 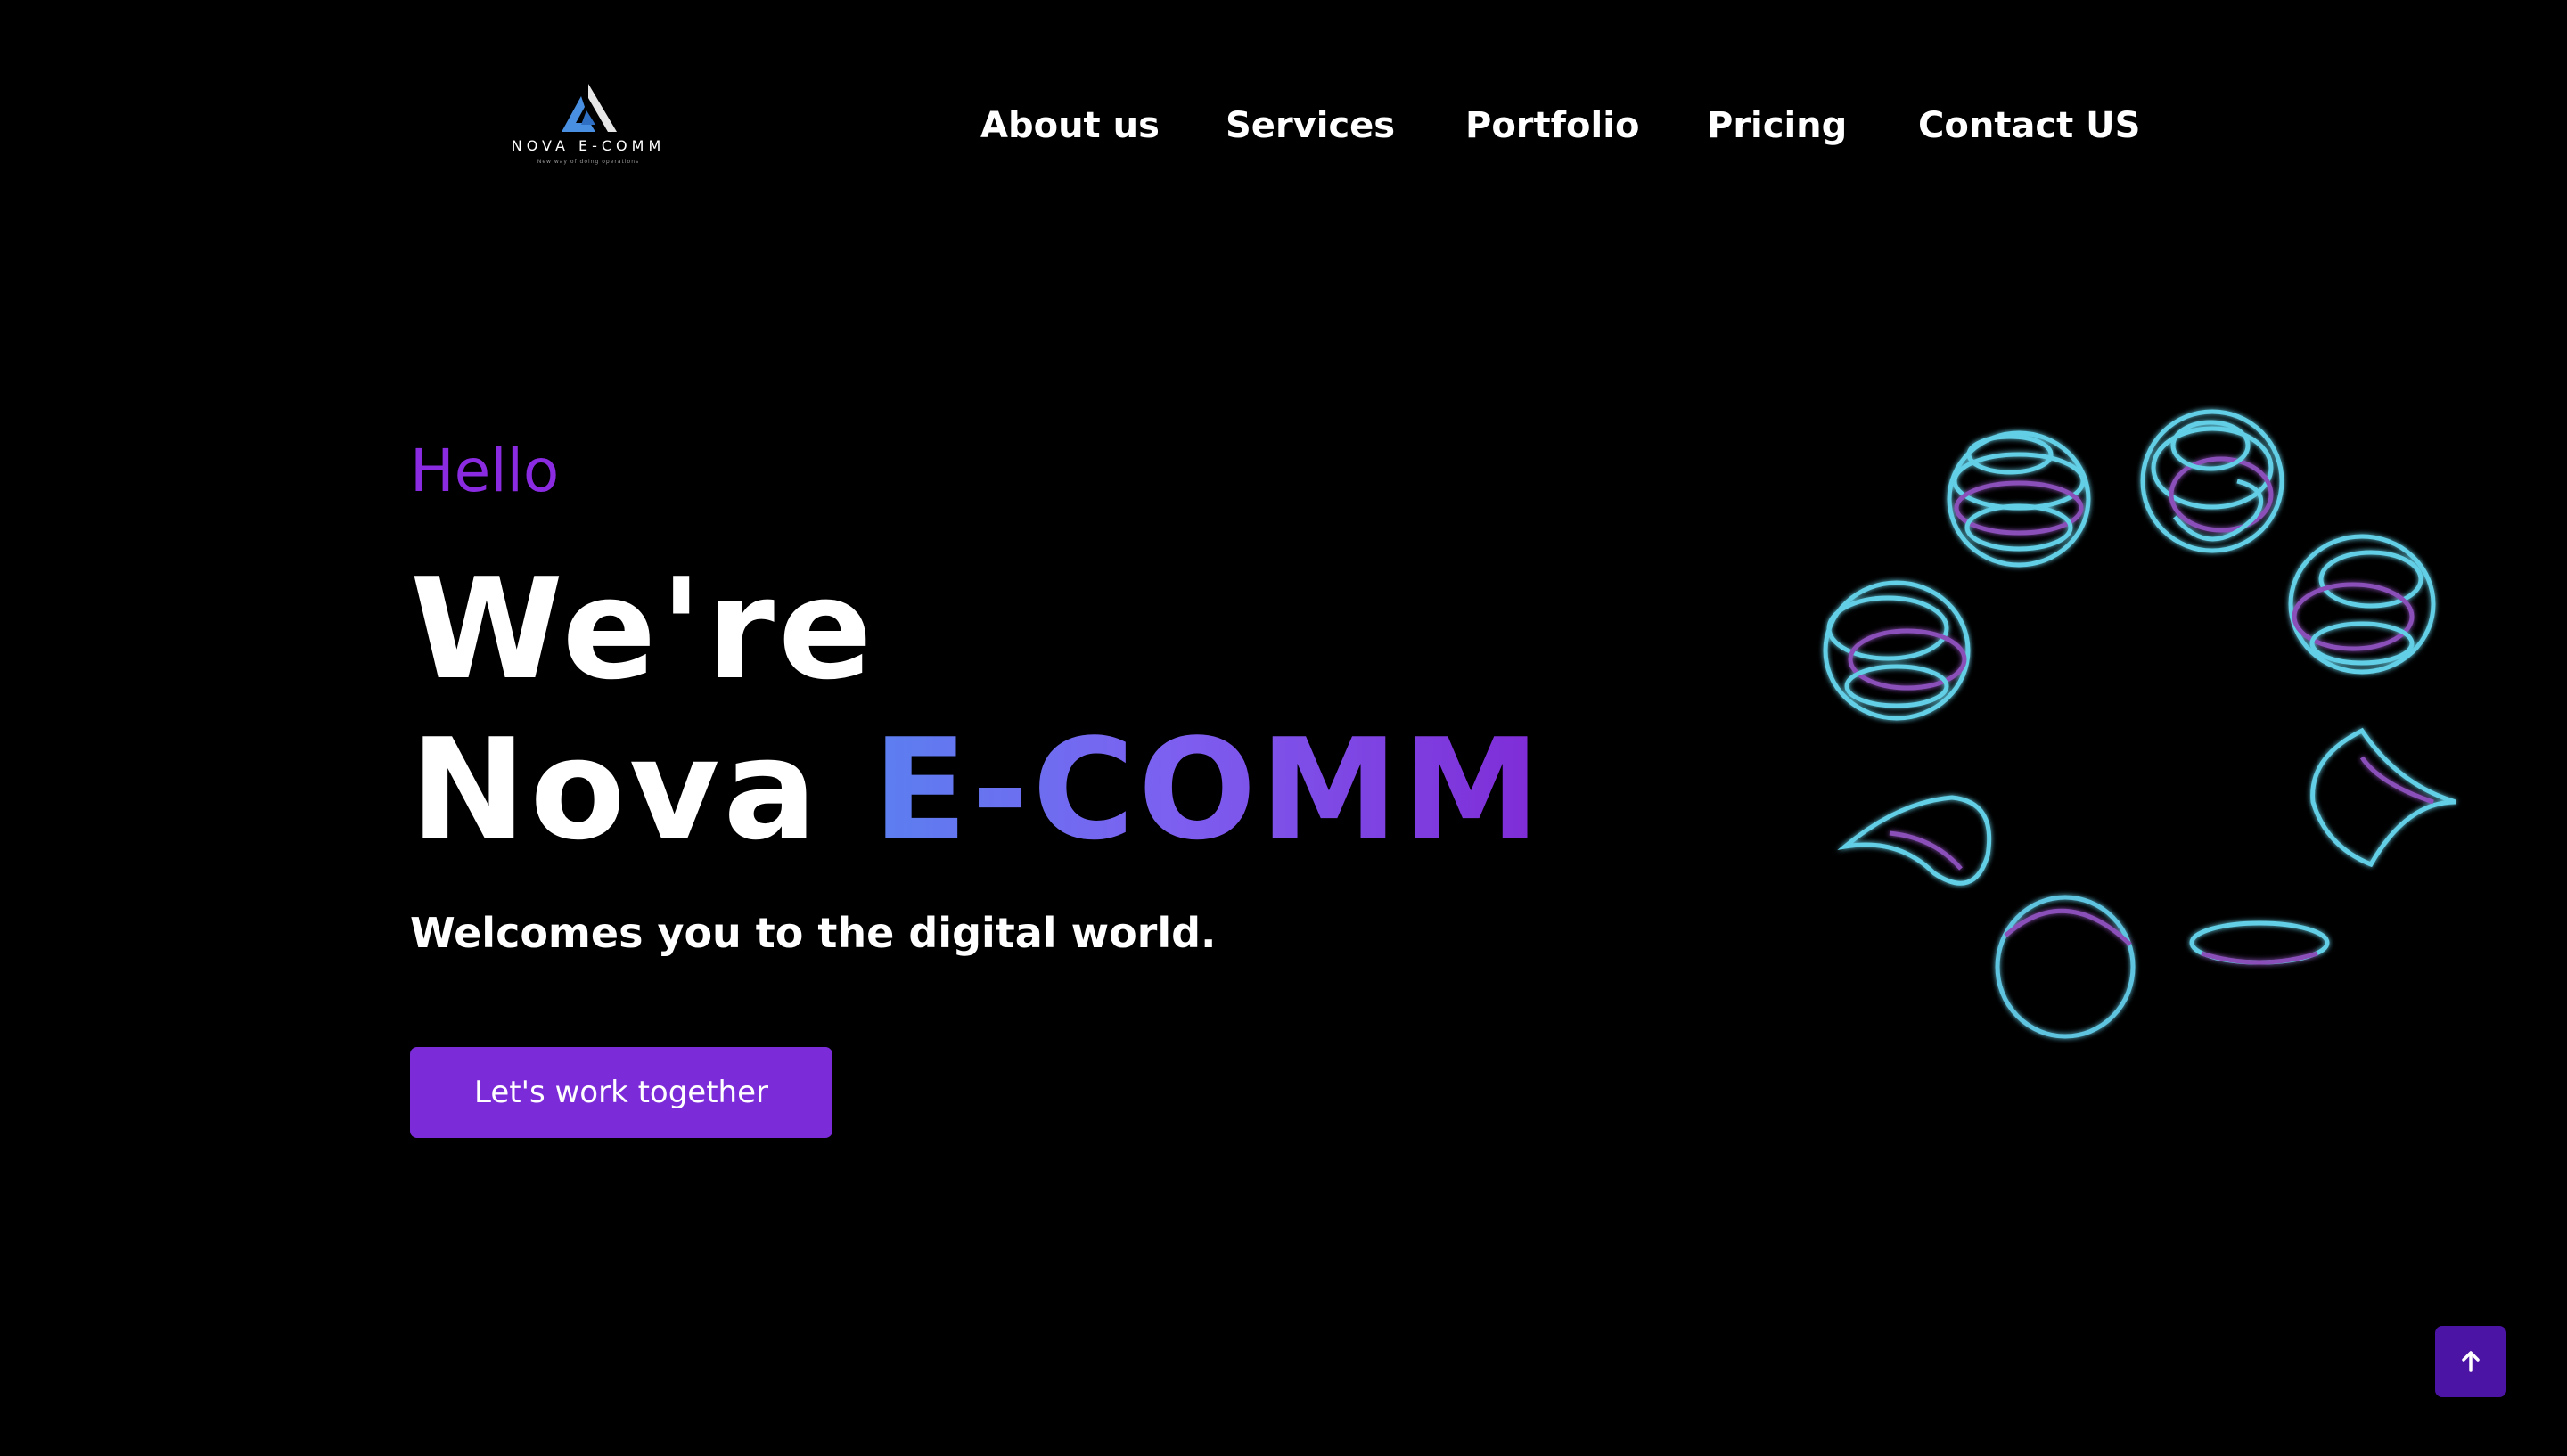 What do you see at coordinates (2383, 798) in the screenshot?
I see `curve-shape` at bounding box center [2383, 798].